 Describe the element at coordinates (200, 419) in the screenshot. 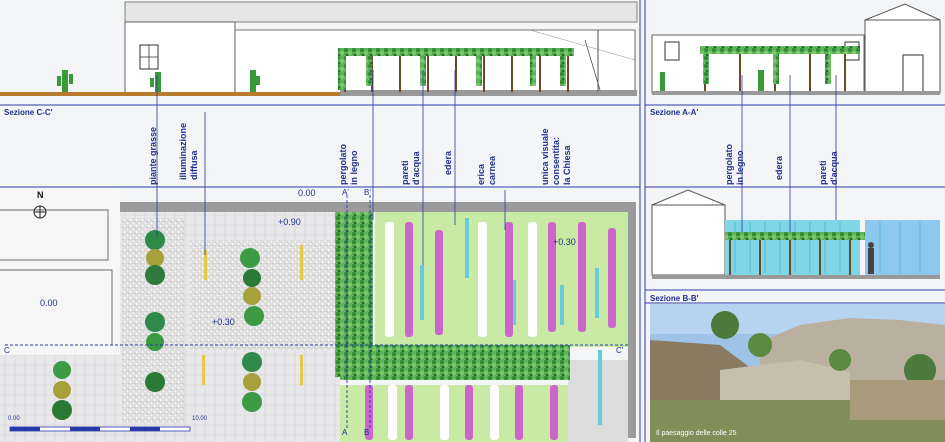

I see `scale-end-label: 10.00` at that location.